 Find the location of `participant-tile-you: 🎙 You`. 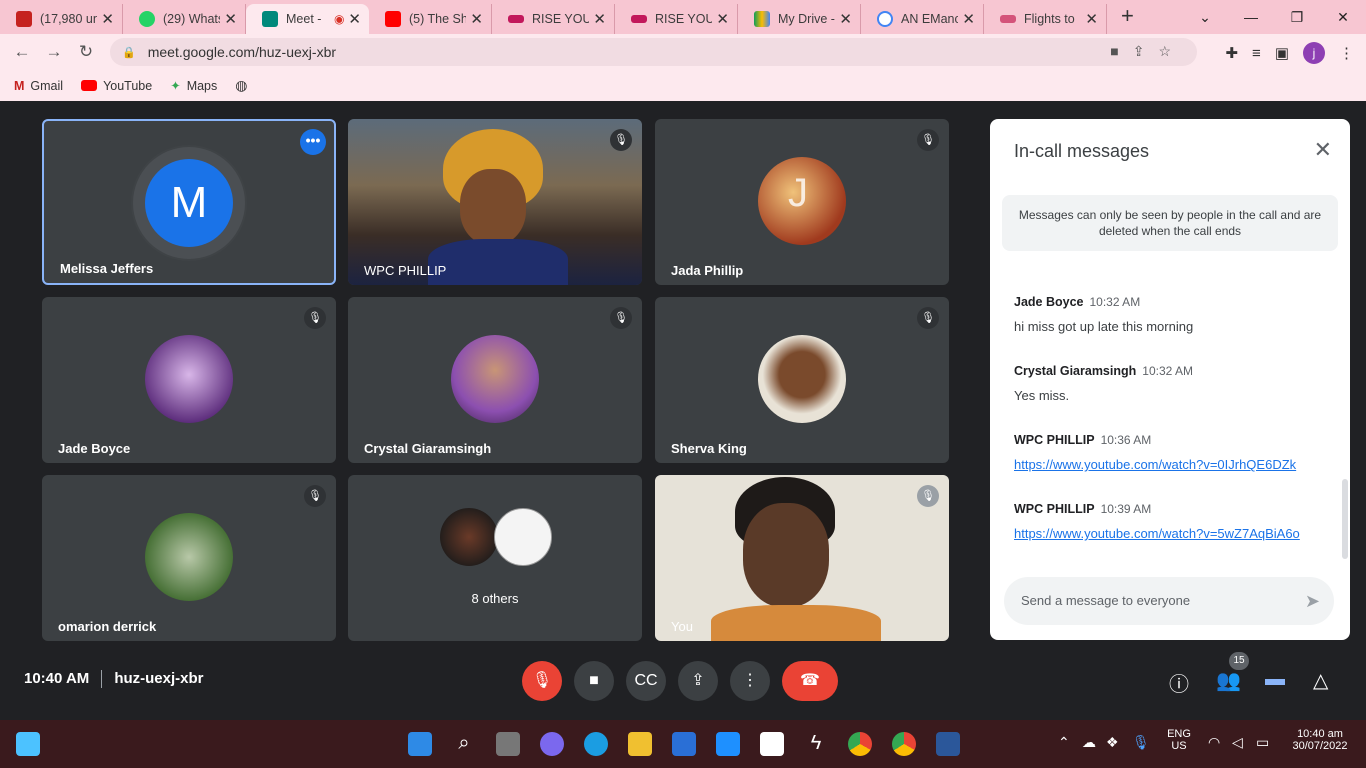

participant-tile-you: 🎙 You is located at coordinates (802, 558).